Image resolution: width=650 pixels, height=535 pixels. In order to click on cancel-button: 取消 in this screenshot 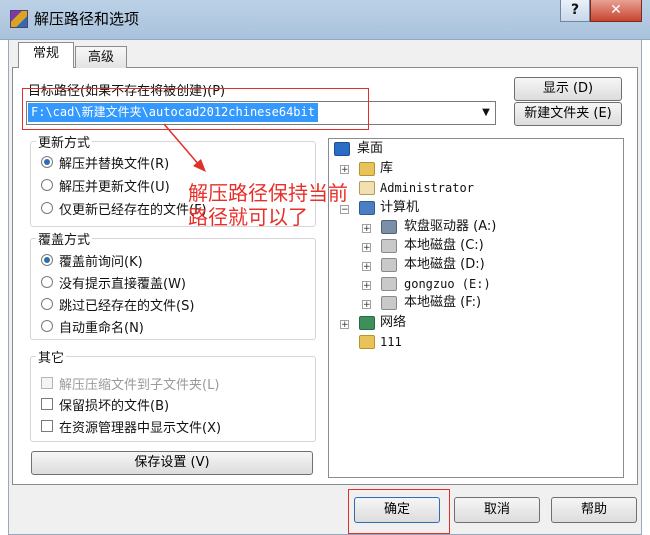, I will do `click(497, 510)`.